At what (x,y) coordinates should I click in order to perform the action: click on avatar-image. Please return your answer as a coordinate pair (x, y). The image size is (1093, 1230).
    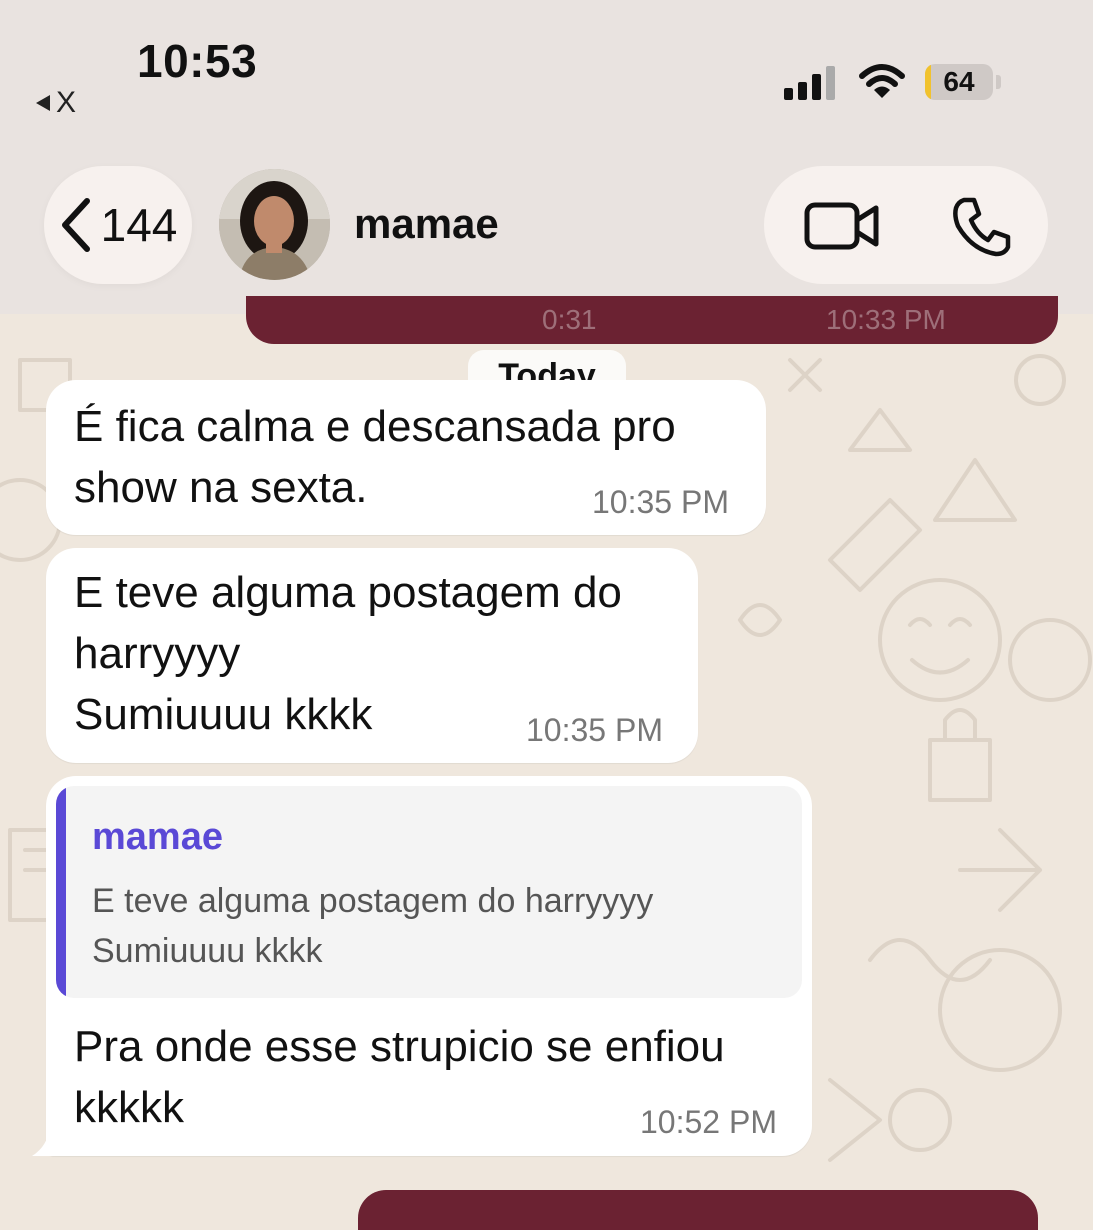
    Looking at the image, I should click on (274, 224).